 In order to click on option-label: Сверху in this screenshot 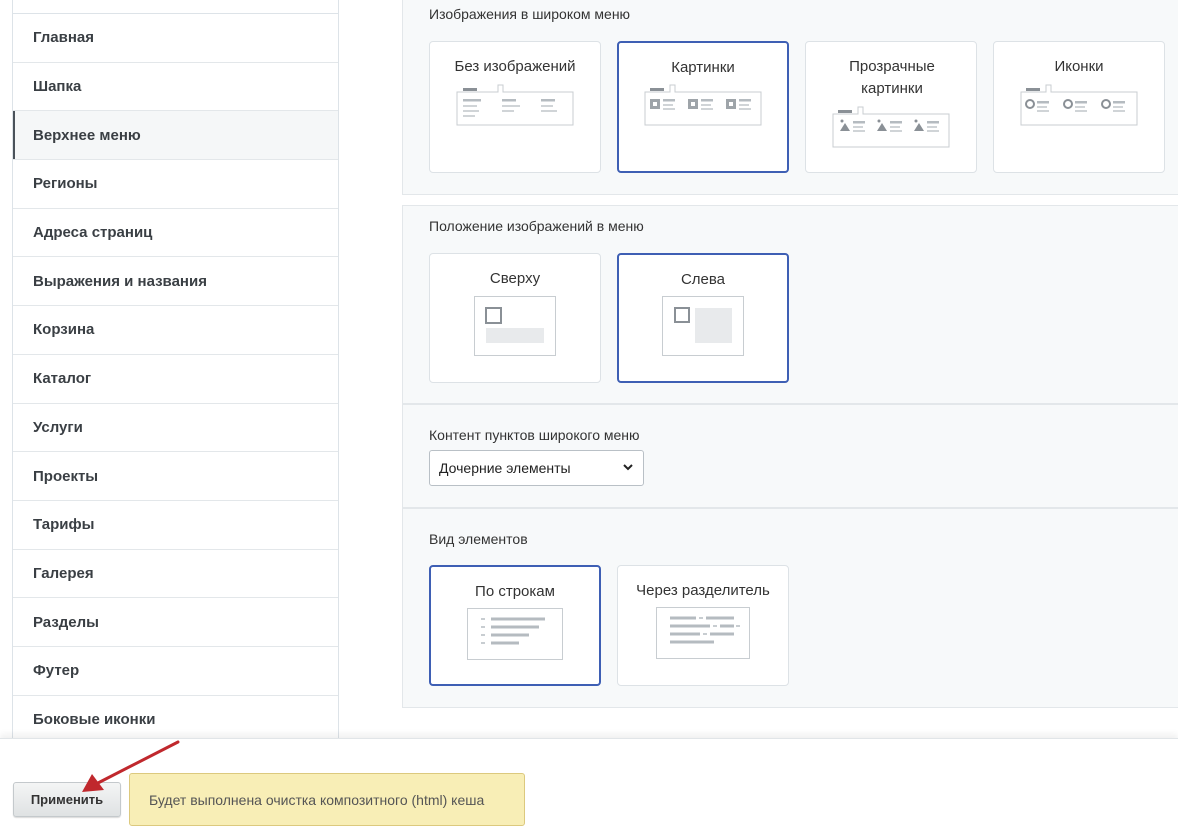, I will do `click(515, 278)`.